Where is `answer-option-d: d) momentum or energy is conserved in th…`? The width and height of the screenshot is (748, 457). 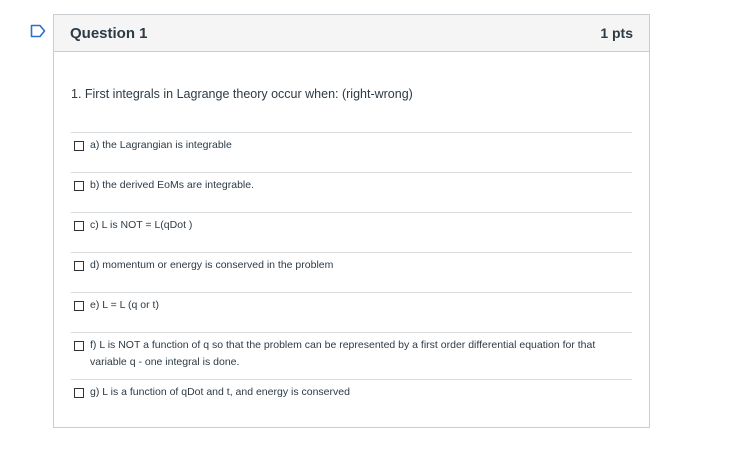
answer-option-d: d) momentum or energy is conserved in th… is located at coordinates (351, 272).